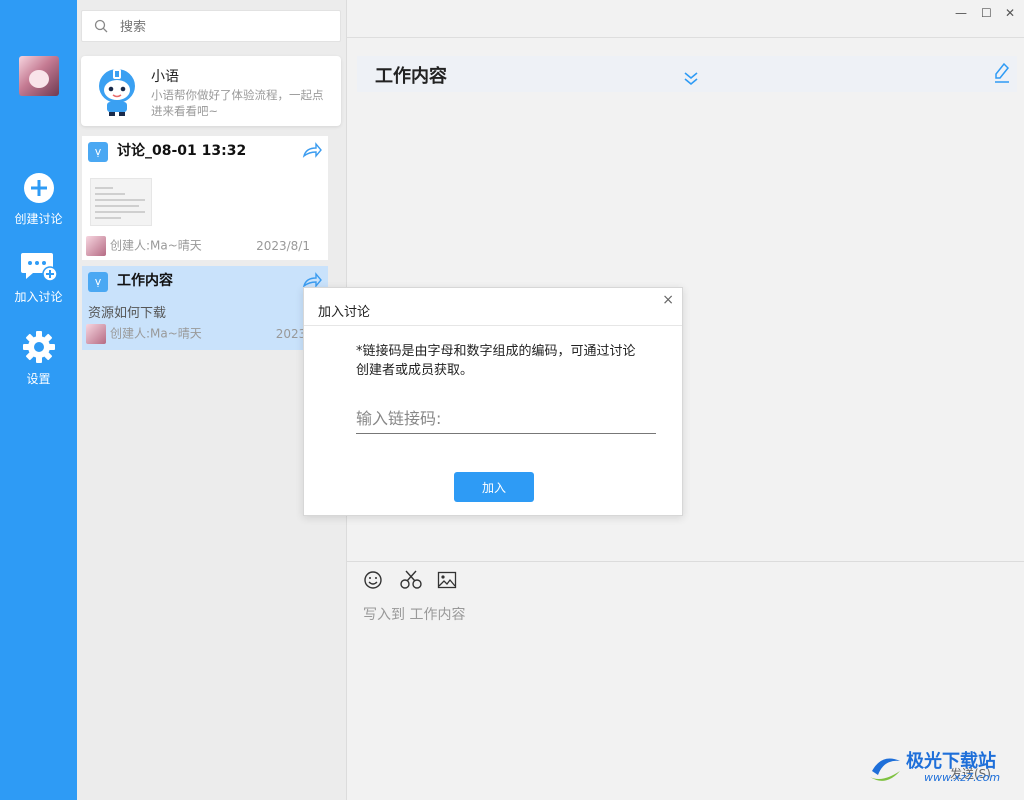  I want to click on discussion-title: 讨论_08-01 13:32, so click(182, 151).